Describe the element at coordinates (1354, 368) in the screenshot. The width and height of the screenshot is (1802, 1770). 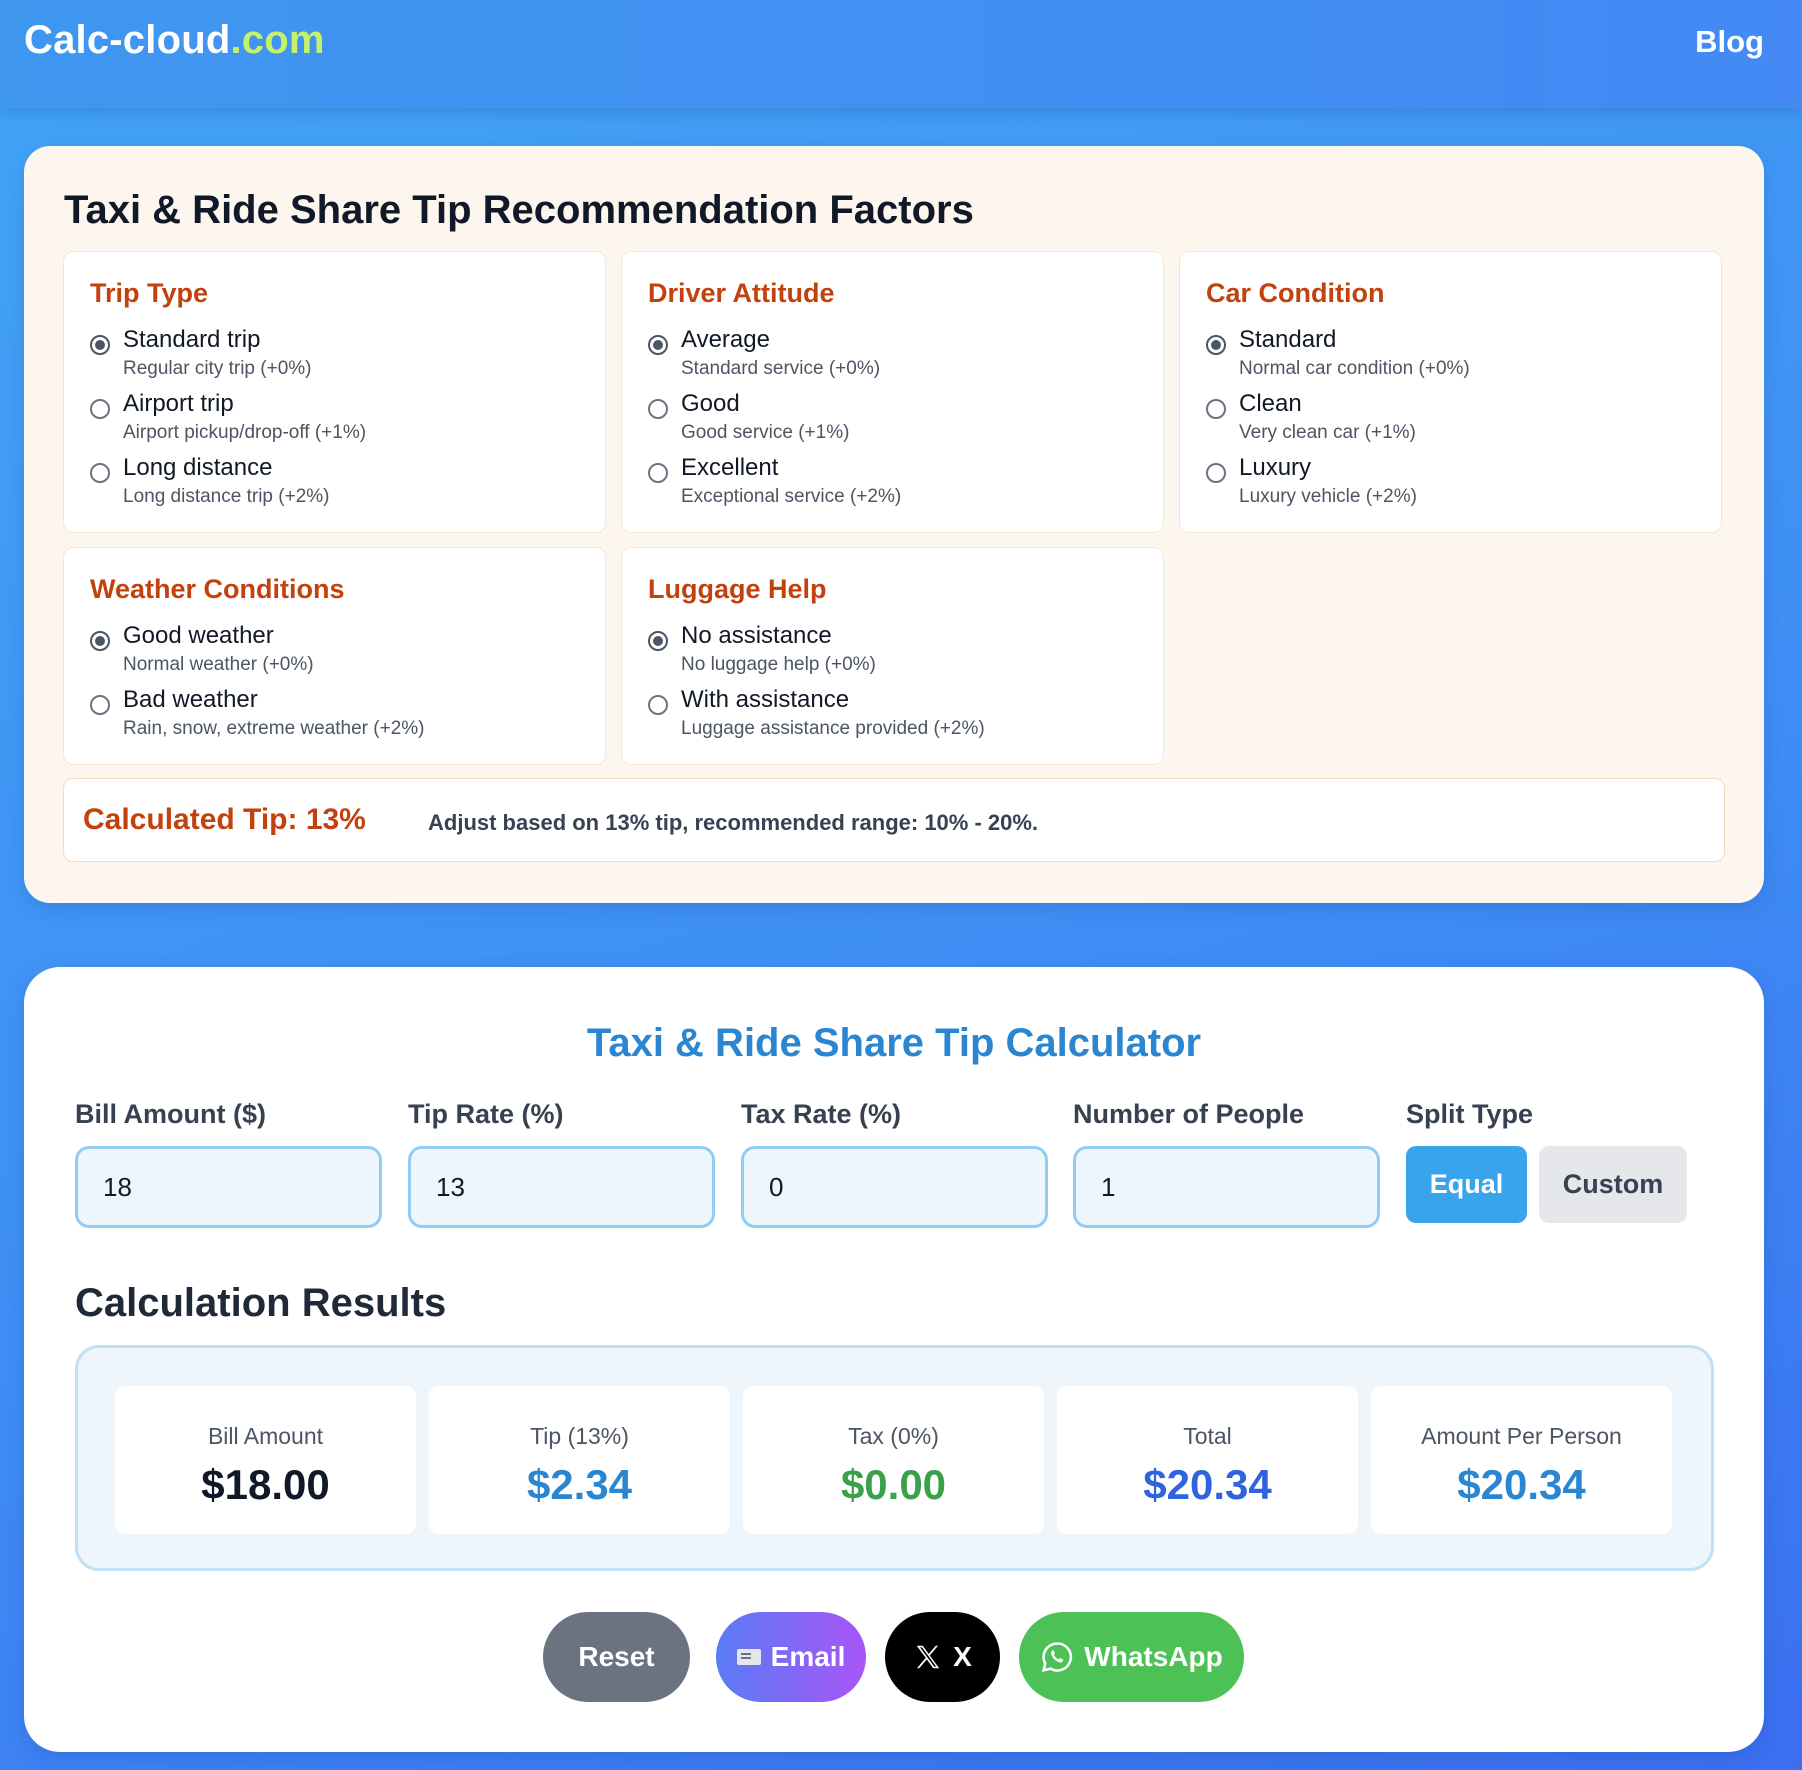
I see `option-description: Normal car condition (+0%)` at that location.